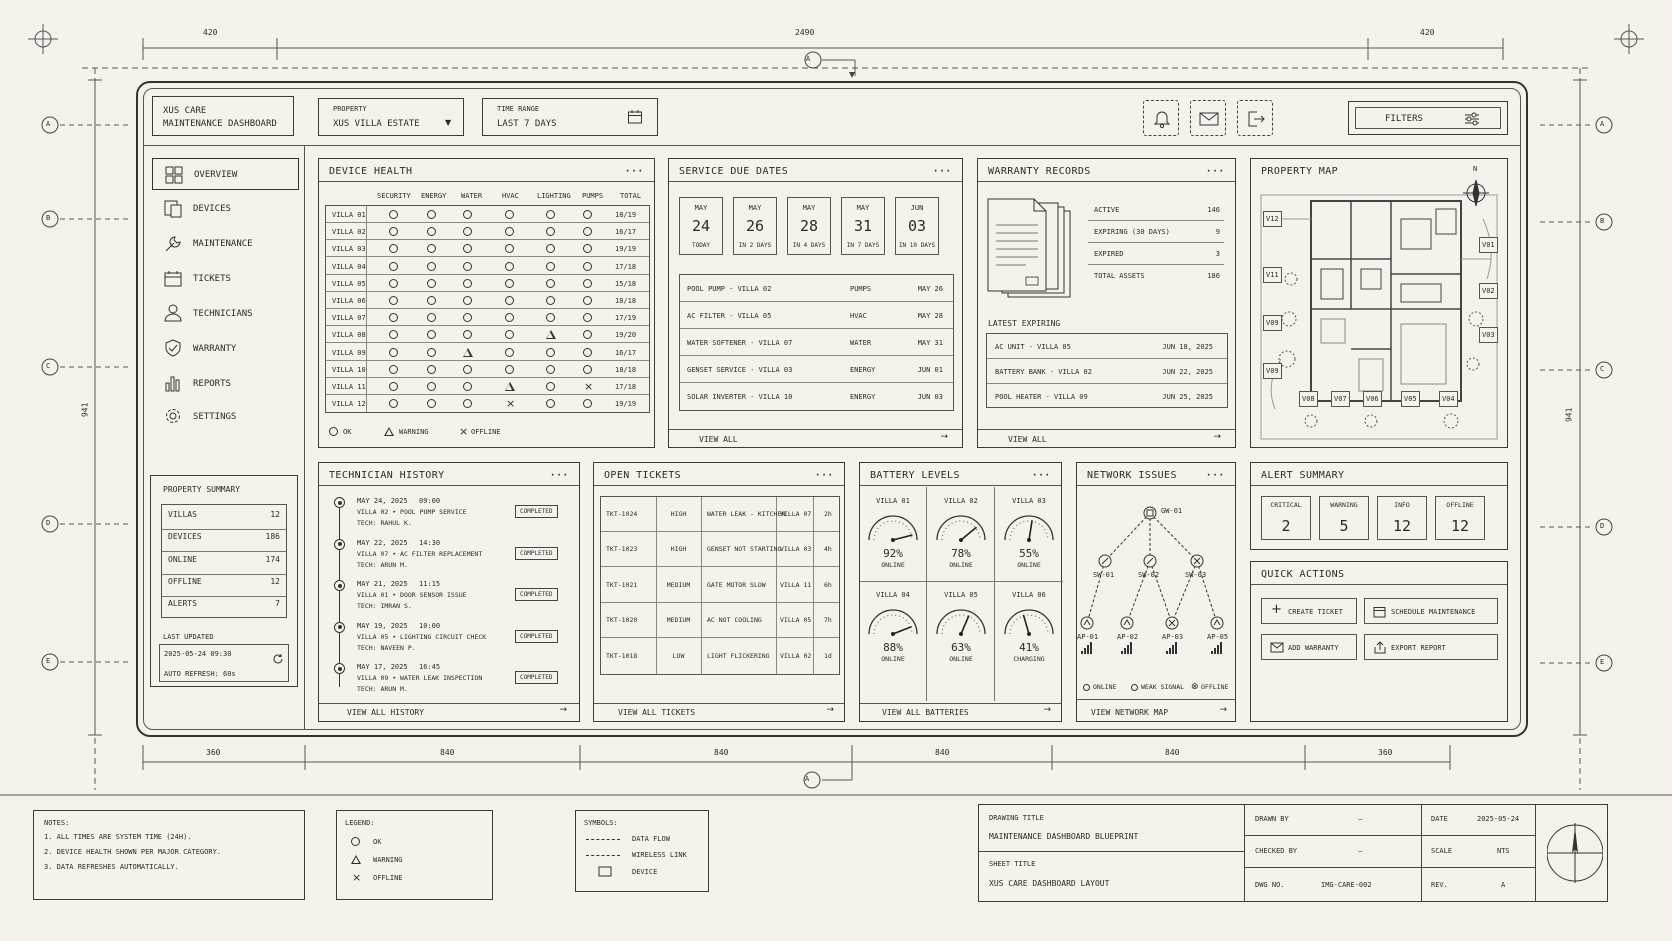 Image resolution: width=1672 pixels, height=941 pixels. What do you see at coordinates (1433, 612) in the screenshot?
I see `button-label: SCHEDULE MAINTENANCE` at bounding box center [1433, 612].